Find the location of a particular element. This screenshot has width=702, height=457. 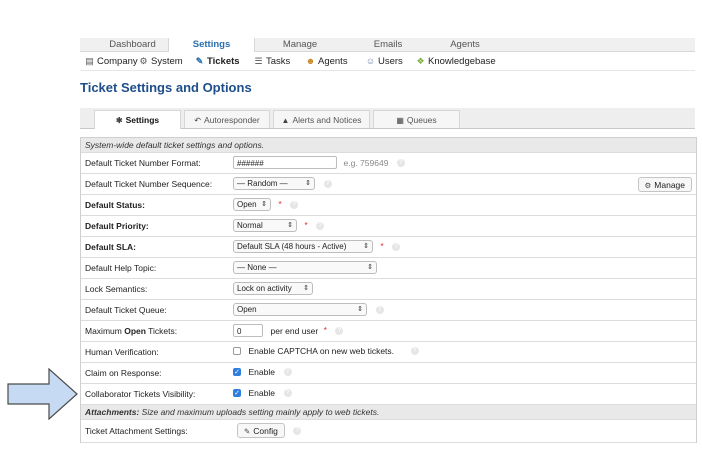

default-queue-select: Open ⇕ is located at coordinates (300, 309).